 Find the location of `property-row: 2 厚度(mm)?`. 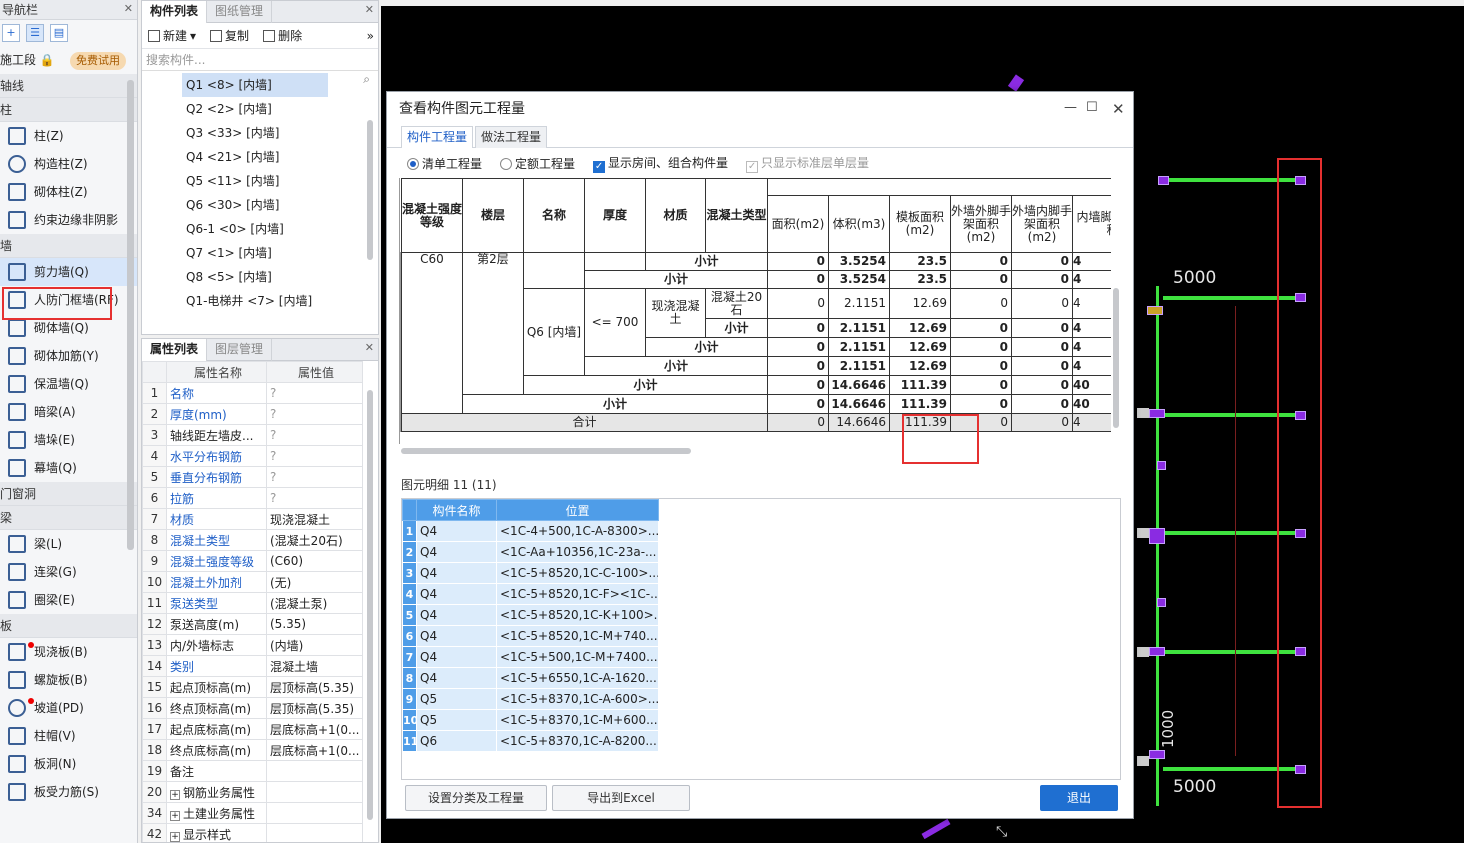

property-row: 2 厚度(mm)? is located at coordinates (252, 414).